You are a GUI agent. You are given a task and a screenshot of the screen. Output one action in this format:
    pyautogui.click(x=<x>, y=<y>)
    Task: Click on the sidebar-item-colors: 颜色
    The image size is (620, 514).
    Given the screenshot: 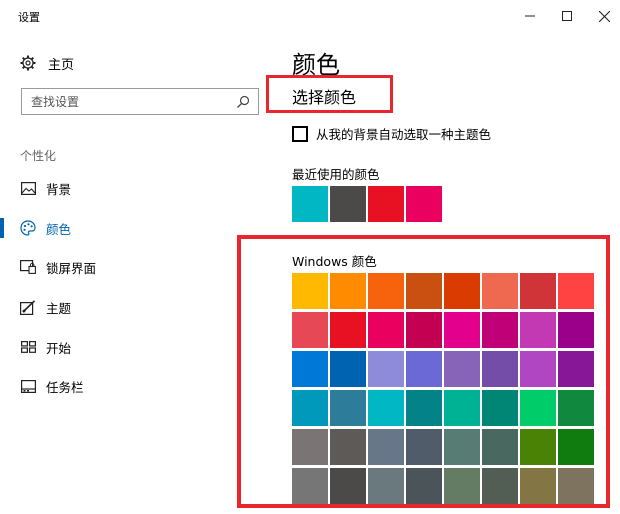 What is the action you would take?
    pyautogui.click(x=130, y=228)
    